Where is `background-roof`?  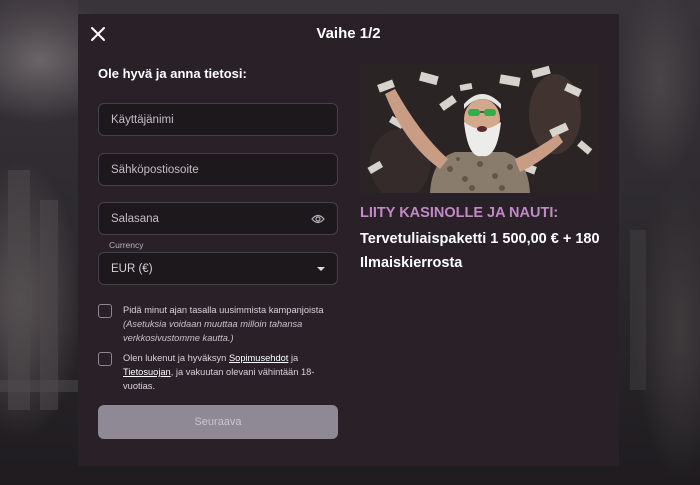 background-roof is located at coordinates (39, 13).